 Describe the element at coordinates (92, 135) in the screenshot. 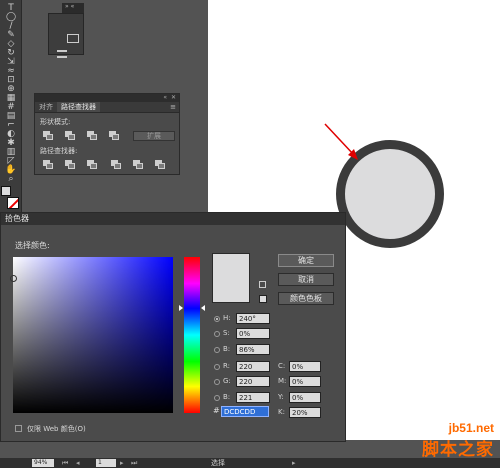

I see `intersect-icon` at that location.